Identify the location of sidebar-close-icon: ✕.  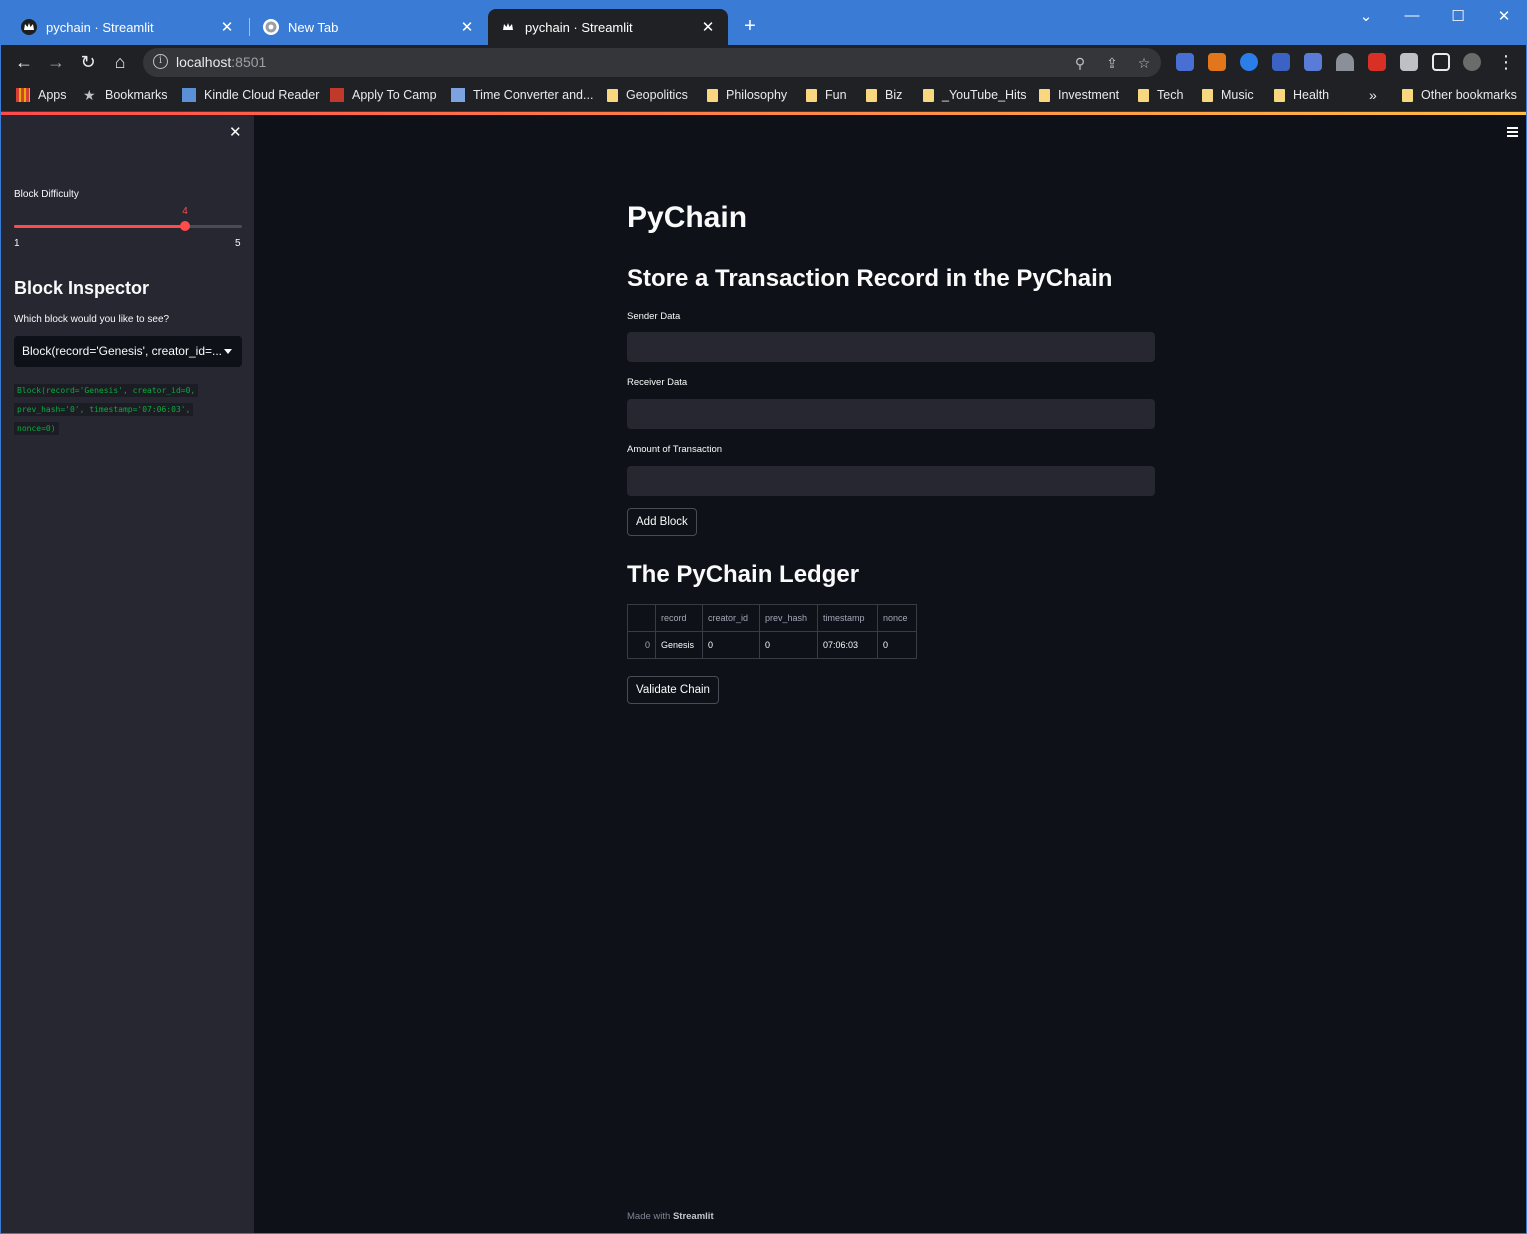
(235, 132).